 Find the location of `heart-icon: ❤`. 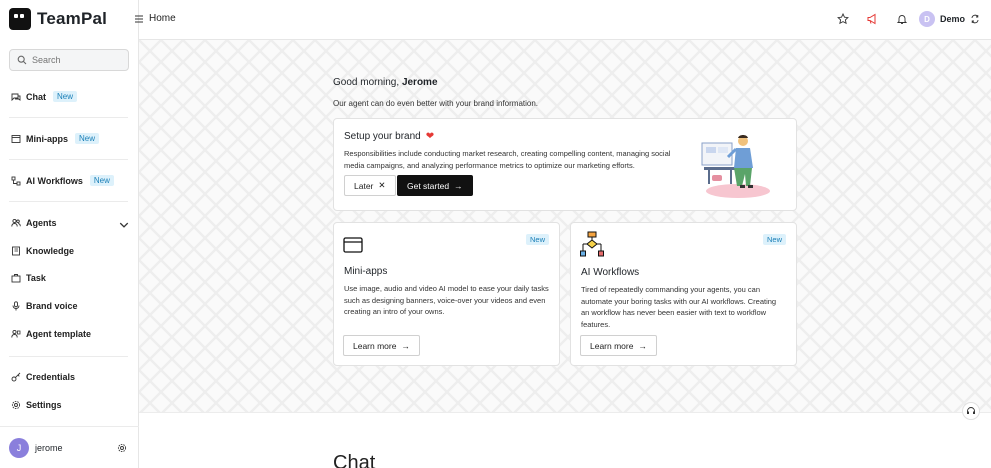

heart-icon: ❤ is located at coordinates (430, 136).